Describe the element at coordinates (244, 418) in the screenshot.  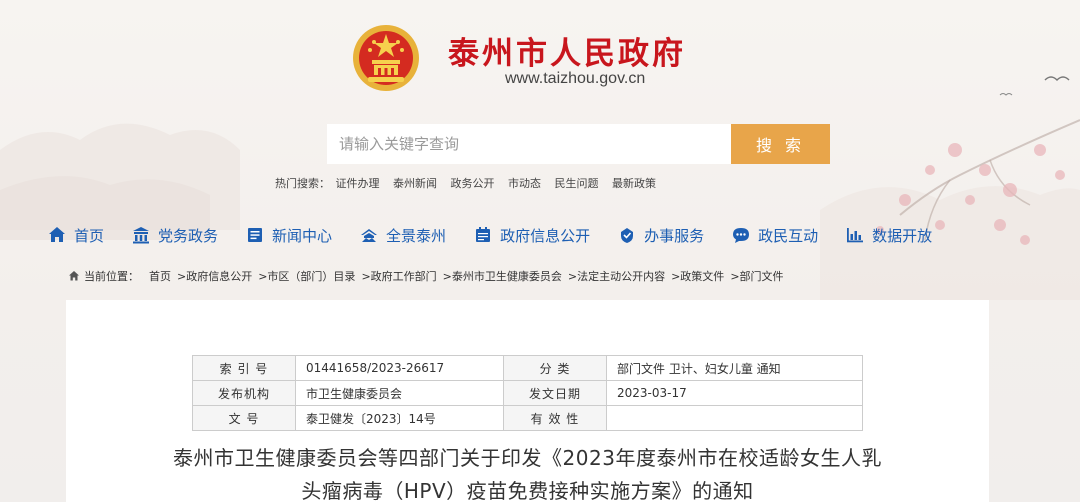
I see `meta-key: 文 号` at that location.